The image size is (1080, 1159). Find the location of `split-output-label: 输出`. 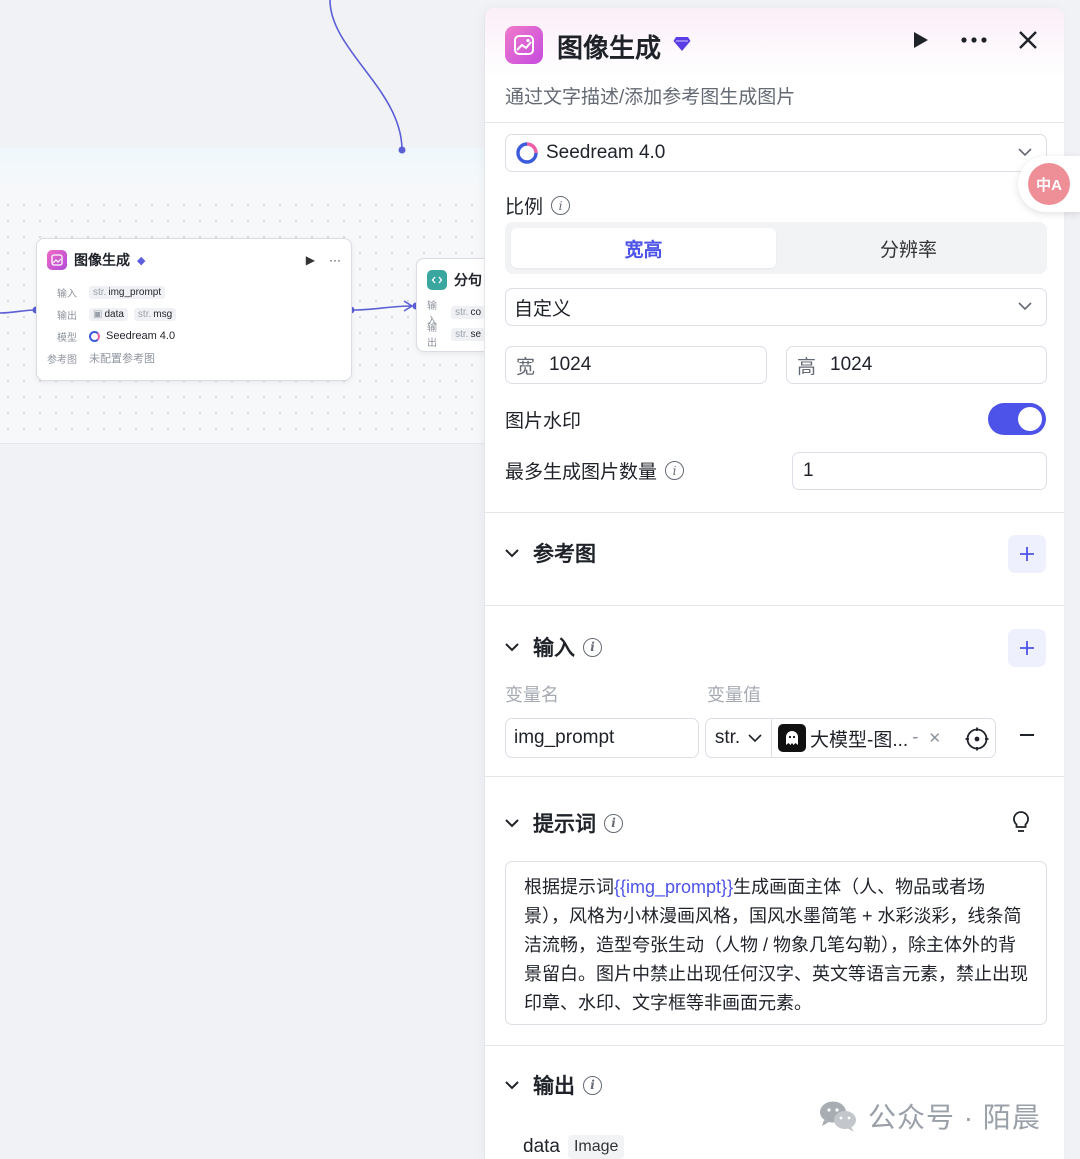

split-output-label: 输出 is located at coordinates (432, 336).